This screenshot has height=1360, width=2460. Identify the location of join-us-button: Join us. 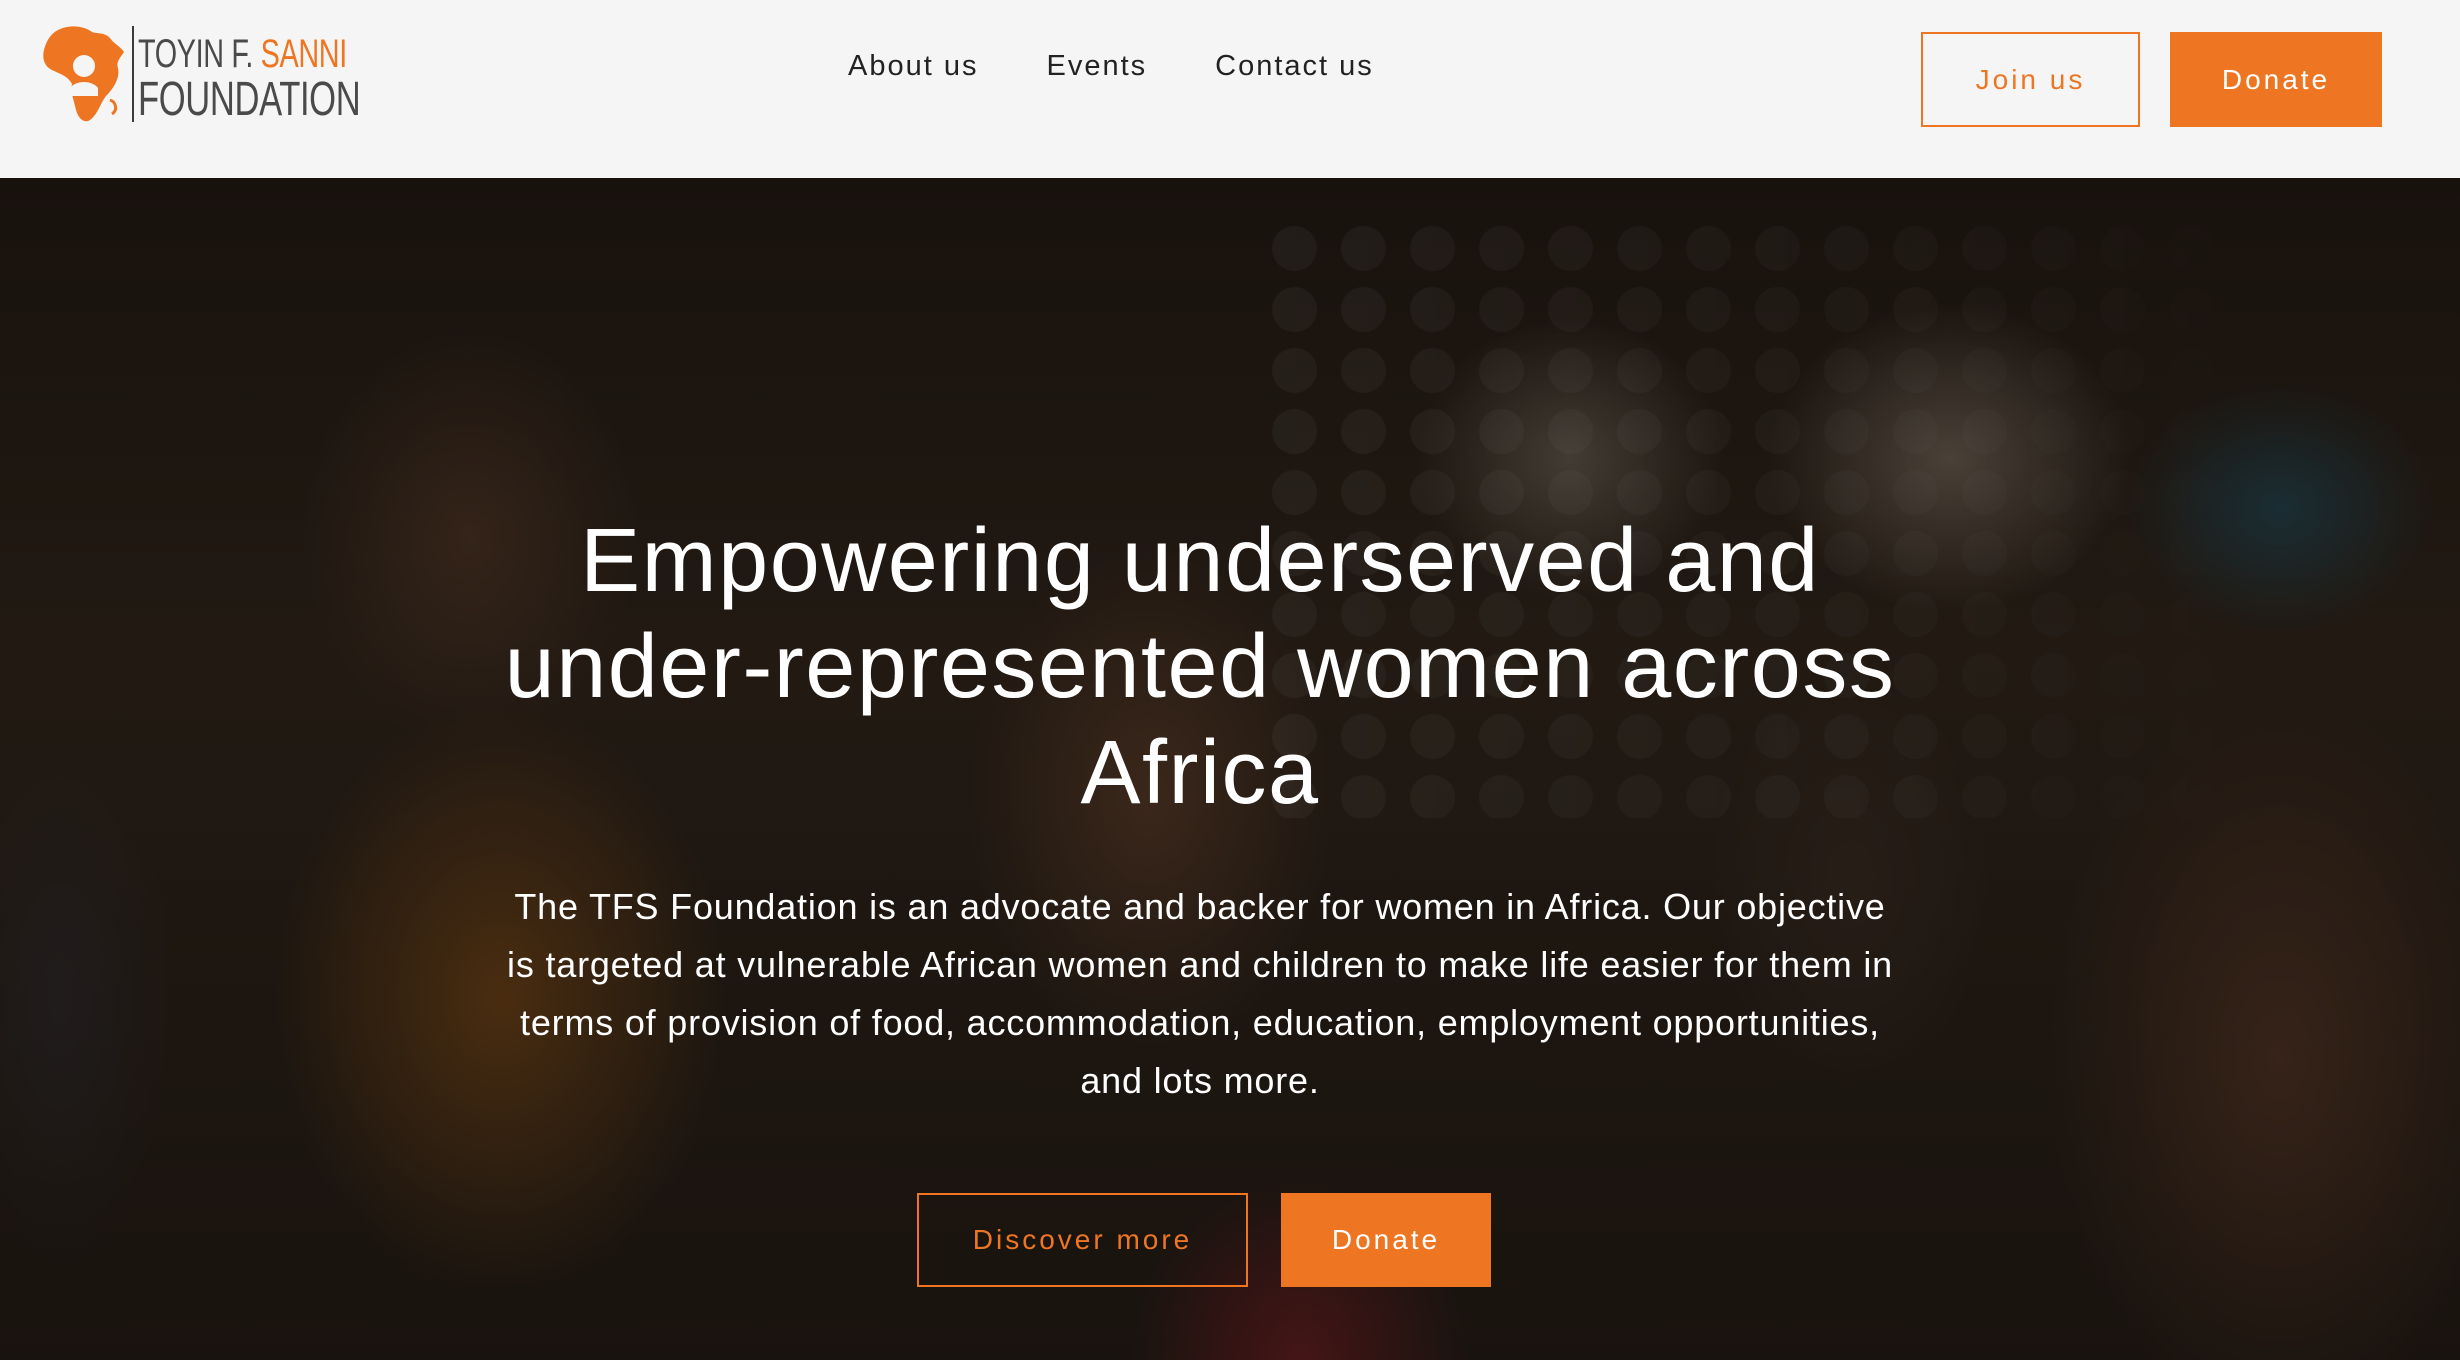
(2030, 79).